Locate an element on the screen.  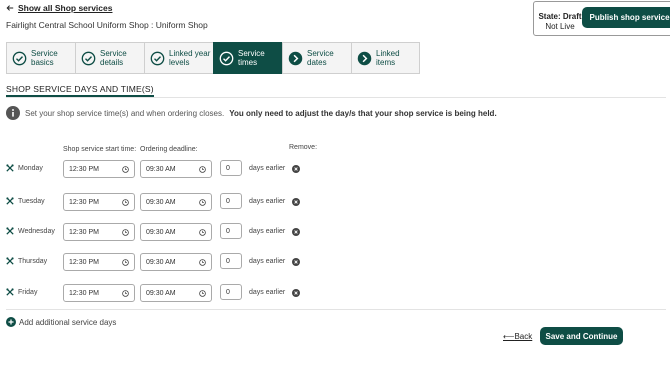
day-label: Monday is located at coordinates (30, 168).